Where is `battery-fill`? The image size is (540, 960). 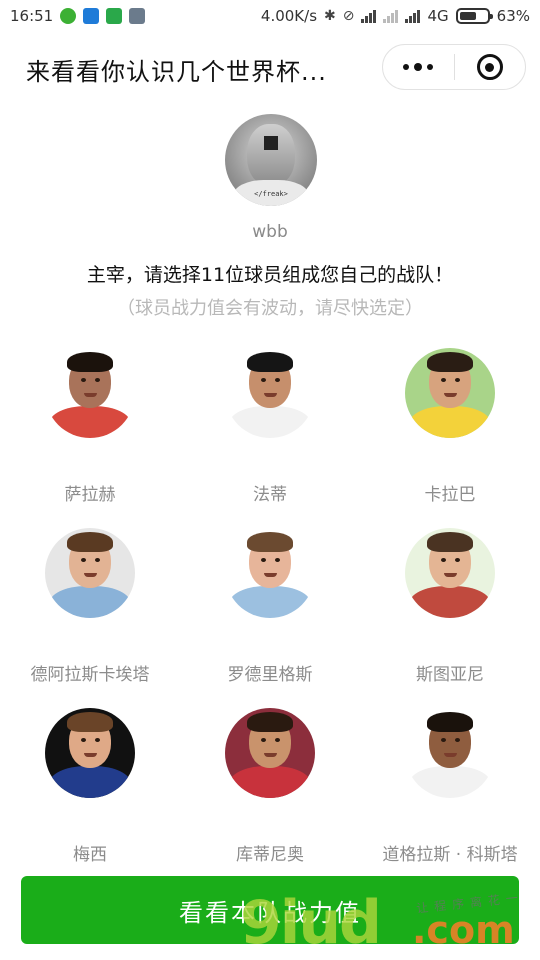 battery-fill is located at coordinates (468, 16).